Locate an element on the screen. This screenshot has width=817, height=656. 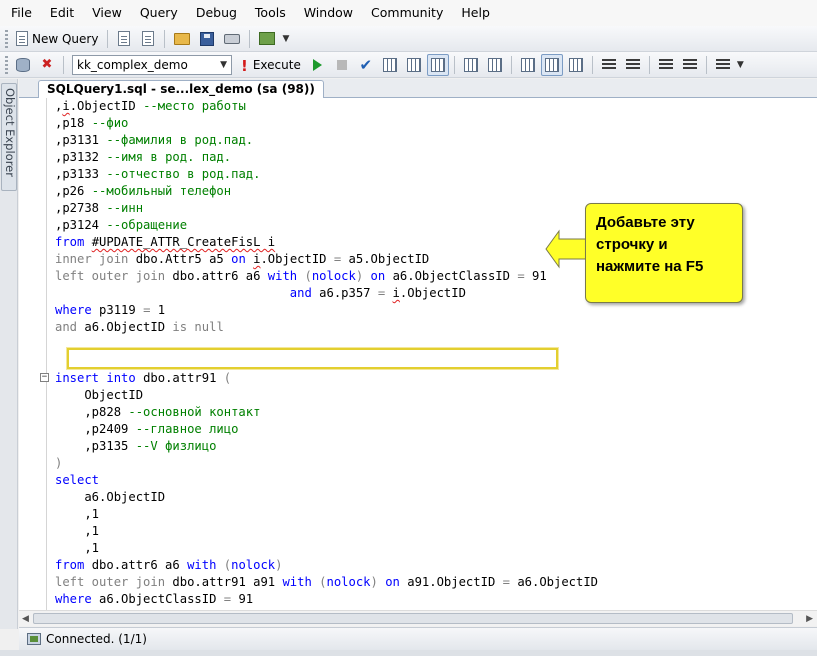
client-statistics-button is located at coordinates (495, 65).